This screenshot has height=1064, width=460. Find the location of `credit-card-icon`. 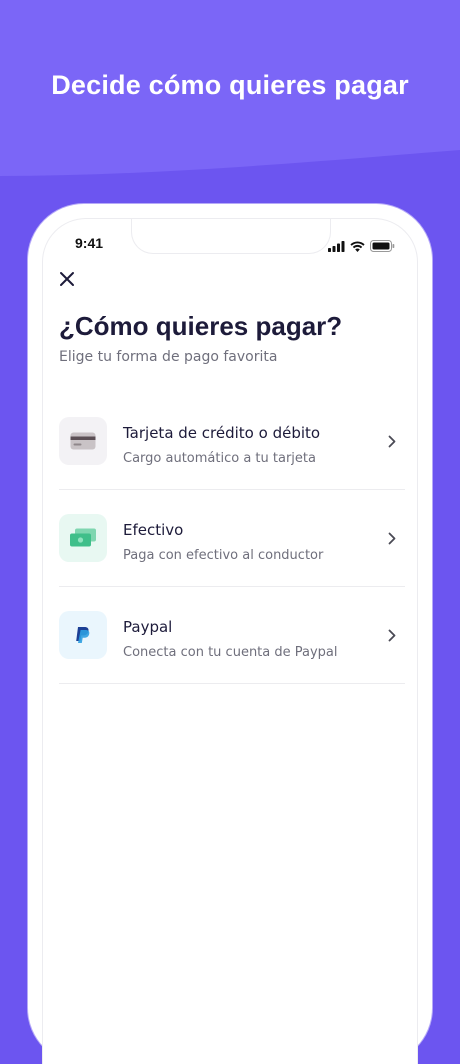

credit-card-icon is located at coordinates (83, 441).